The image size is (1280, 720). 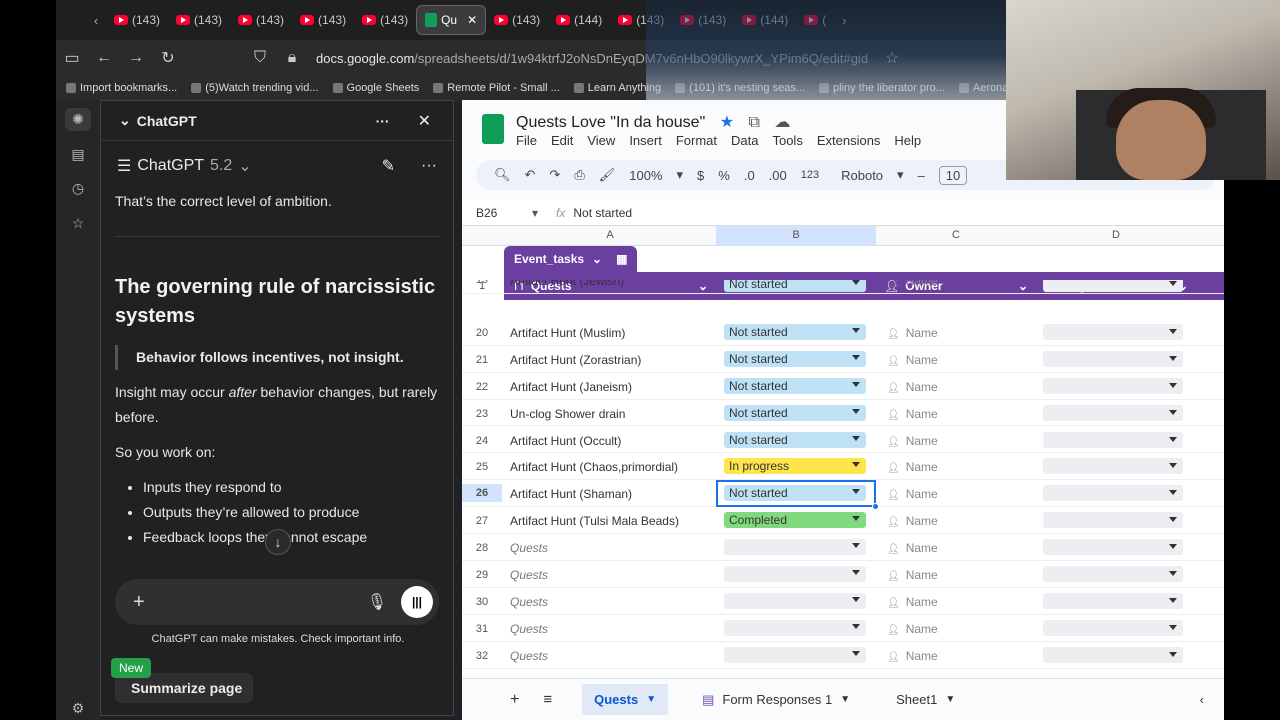 What do you see at coordinates (795, 520) in the screenshot?
I see `status-dropdown: Completed` at bounding box center [795, 520].